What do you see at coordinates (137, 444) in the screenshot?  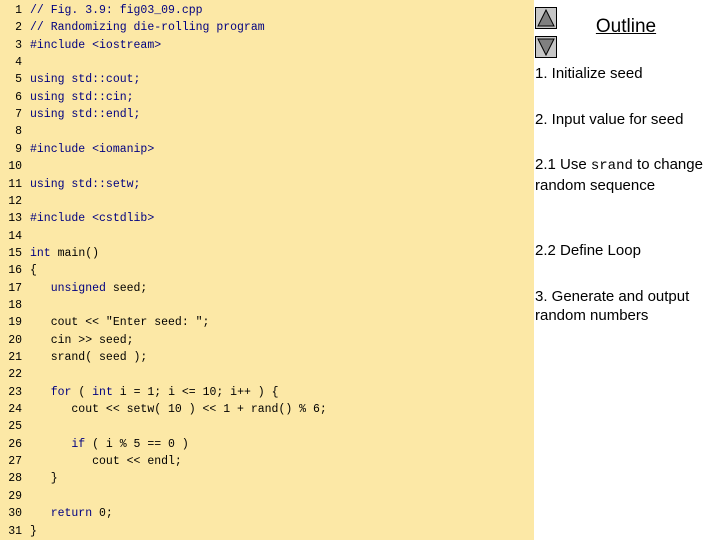 I see `code-token: ( i % 5 == 0 )` at bounding box center [137, 444].